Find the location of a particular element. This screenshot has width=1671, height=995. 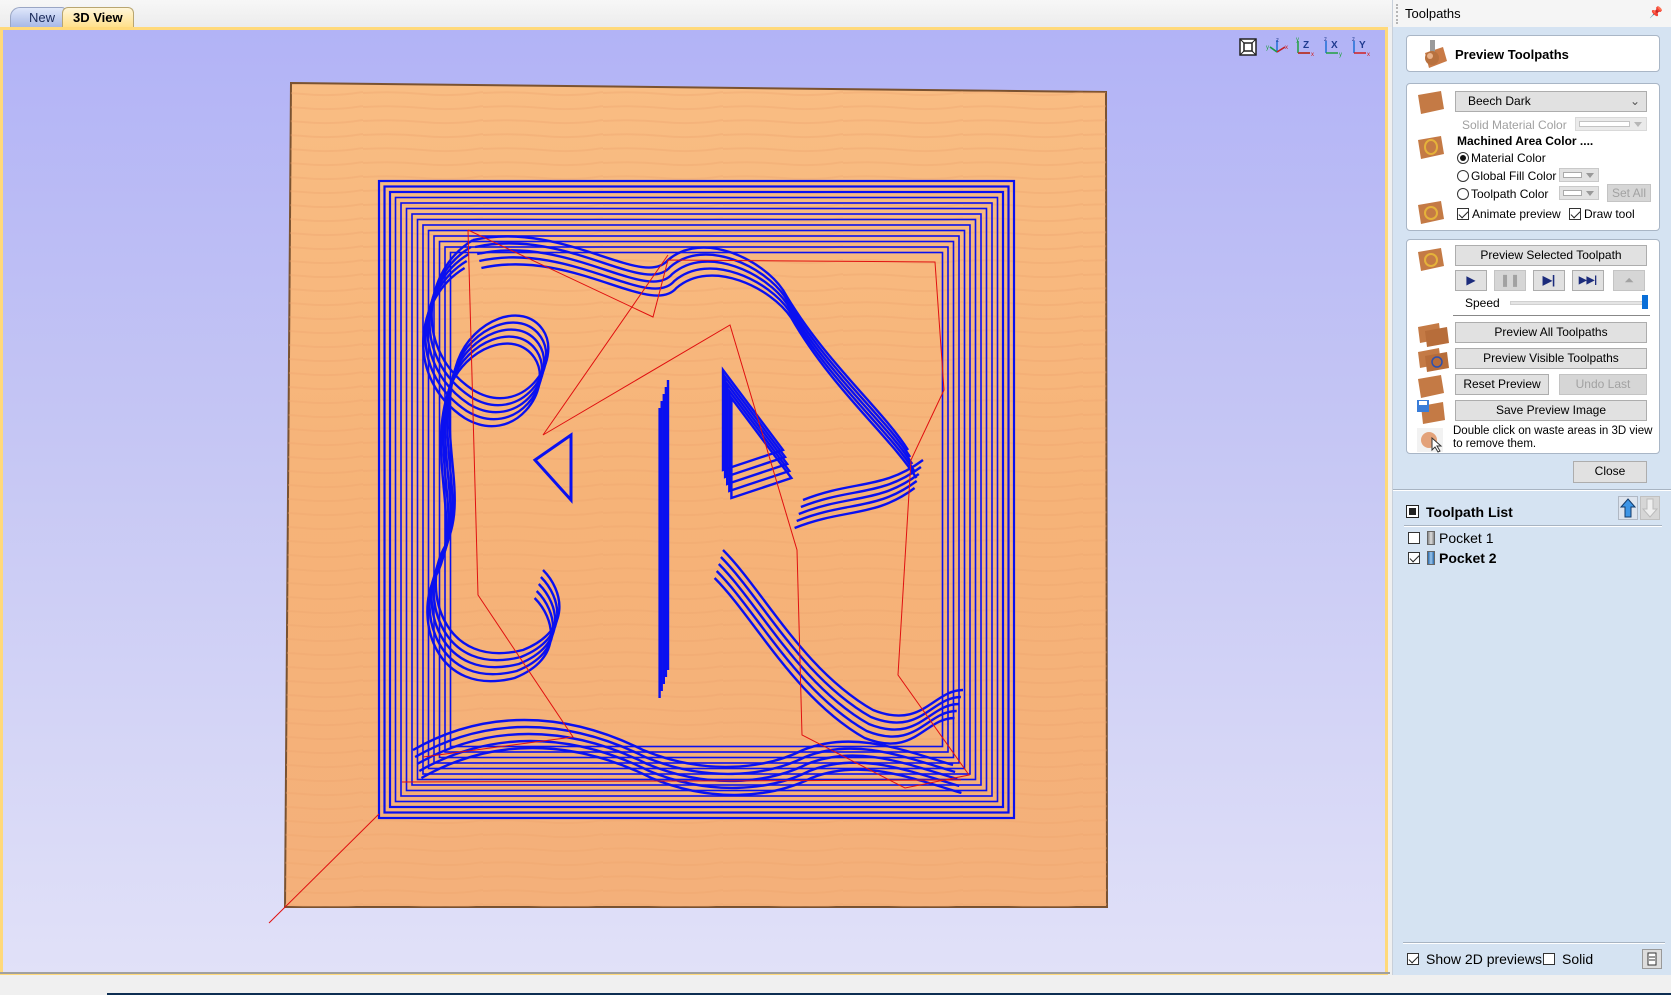

radio-global-fill-color: Global Fill Color is located at coordinates (1506, 176).